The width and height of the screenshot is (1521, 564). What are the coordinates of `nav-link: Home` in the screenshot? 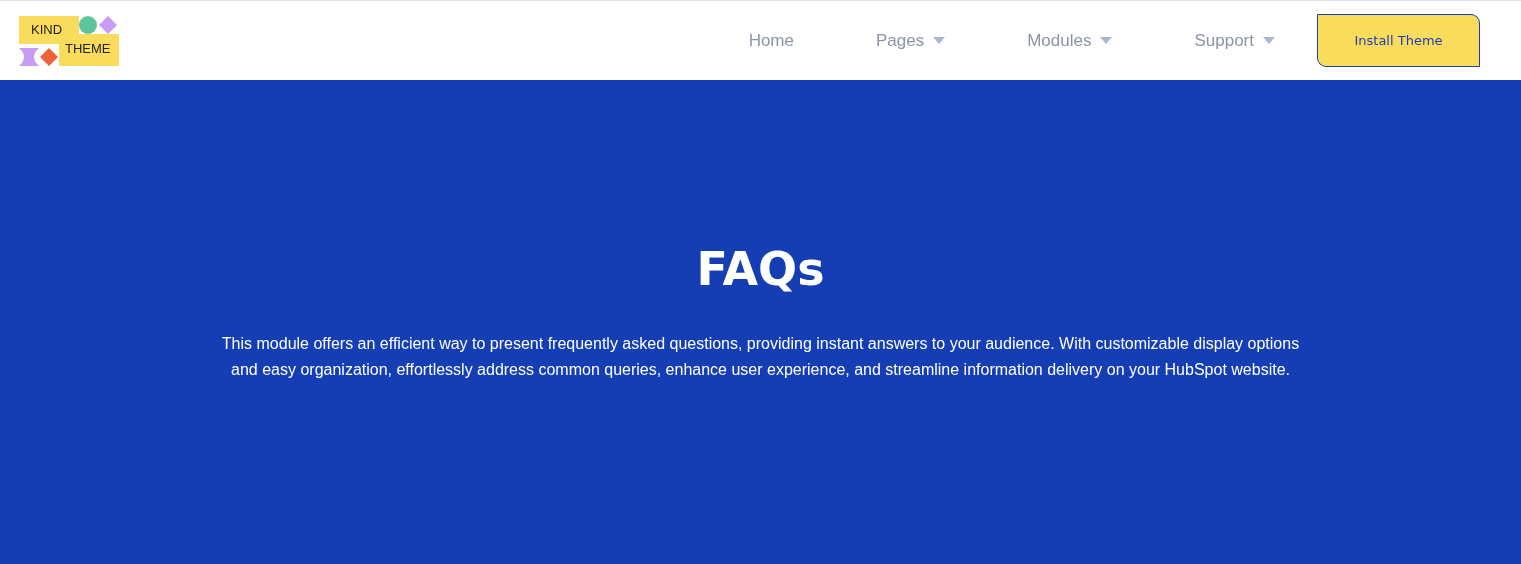 It's located at (771, 40).